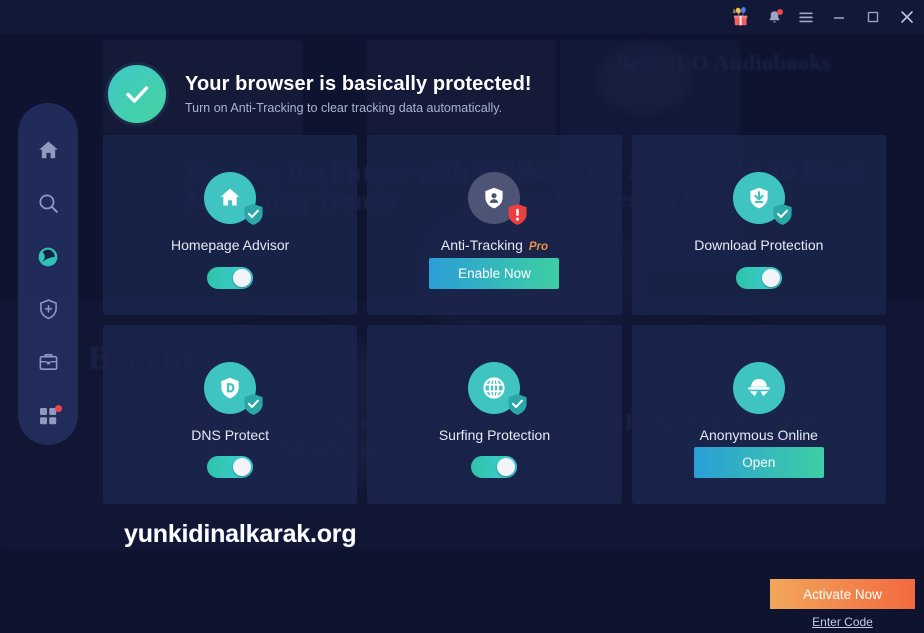 This screenshot has width=924, height=633. What do you see at coordinates (137, 94) in the screenshot?
I see `check-circle-icon` at bounding box center [137, 94].